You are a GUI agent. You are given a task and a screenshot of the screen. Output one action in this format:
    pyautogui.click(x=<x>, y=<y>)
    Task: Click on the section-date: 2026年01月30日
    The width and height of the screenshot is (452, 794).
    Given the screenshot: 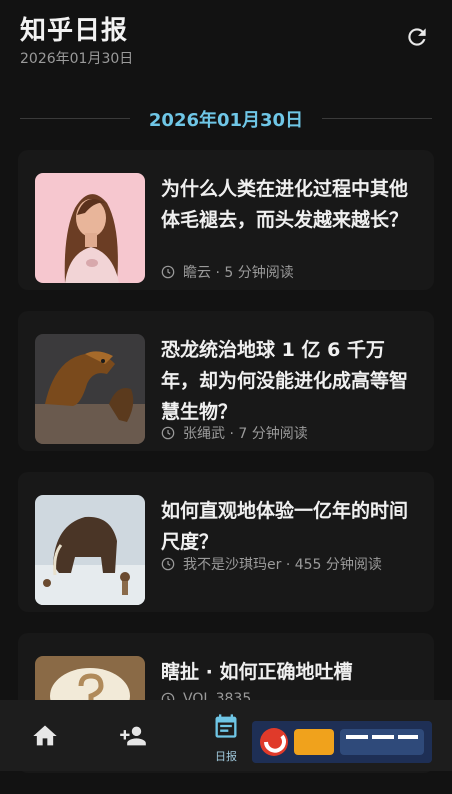 What is the action you would take?
    pyautogui.click(x=226, y=120)
    